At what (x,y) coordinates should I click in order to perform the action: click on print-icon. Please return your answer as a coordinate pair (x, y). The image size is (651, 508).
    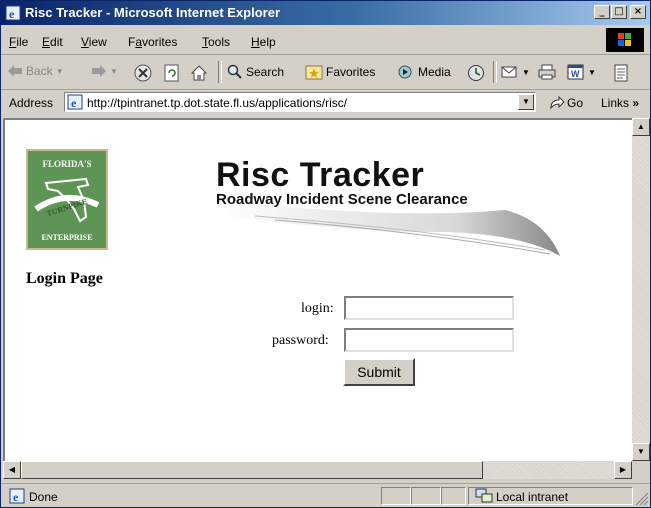
    Looking at the image, I should click on (547, 72).